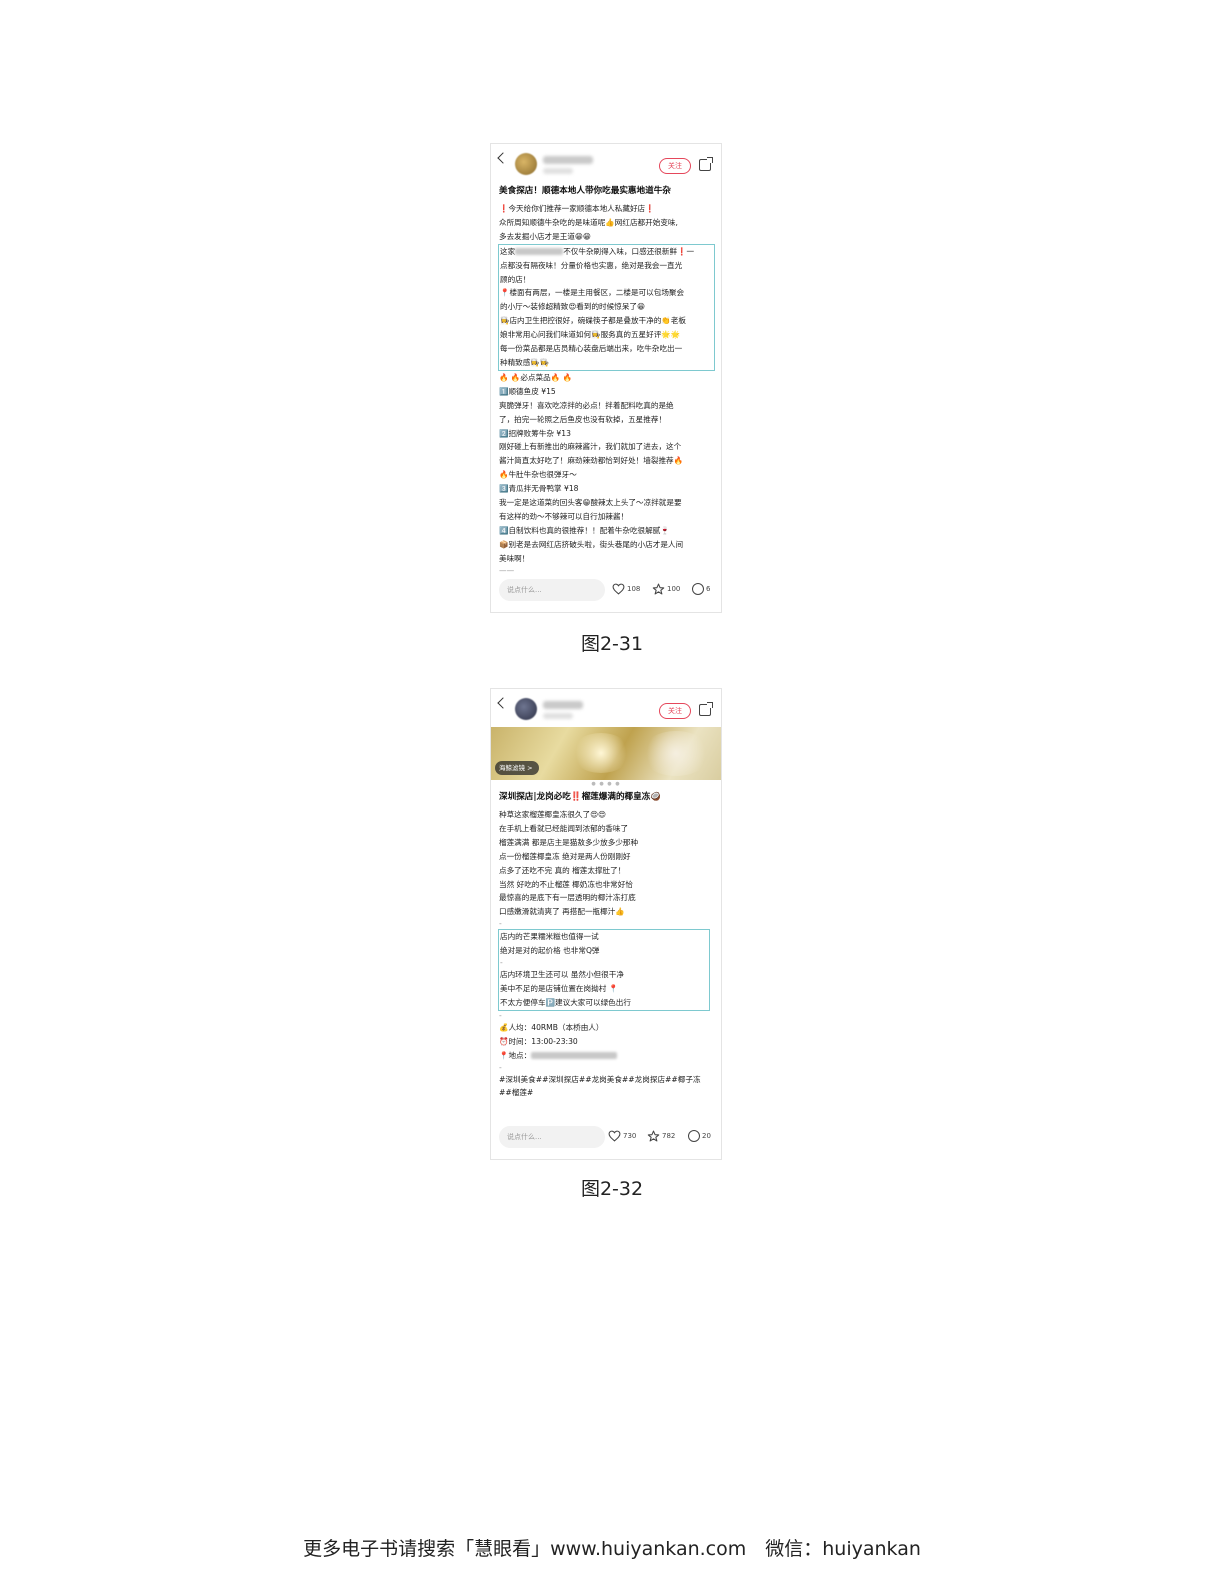 The image size is (1224, 1584). I want to click on text-line: 每一份菜品都是店员精心装盘后端出来，吃牛杂吃出一, so click(591, 349).